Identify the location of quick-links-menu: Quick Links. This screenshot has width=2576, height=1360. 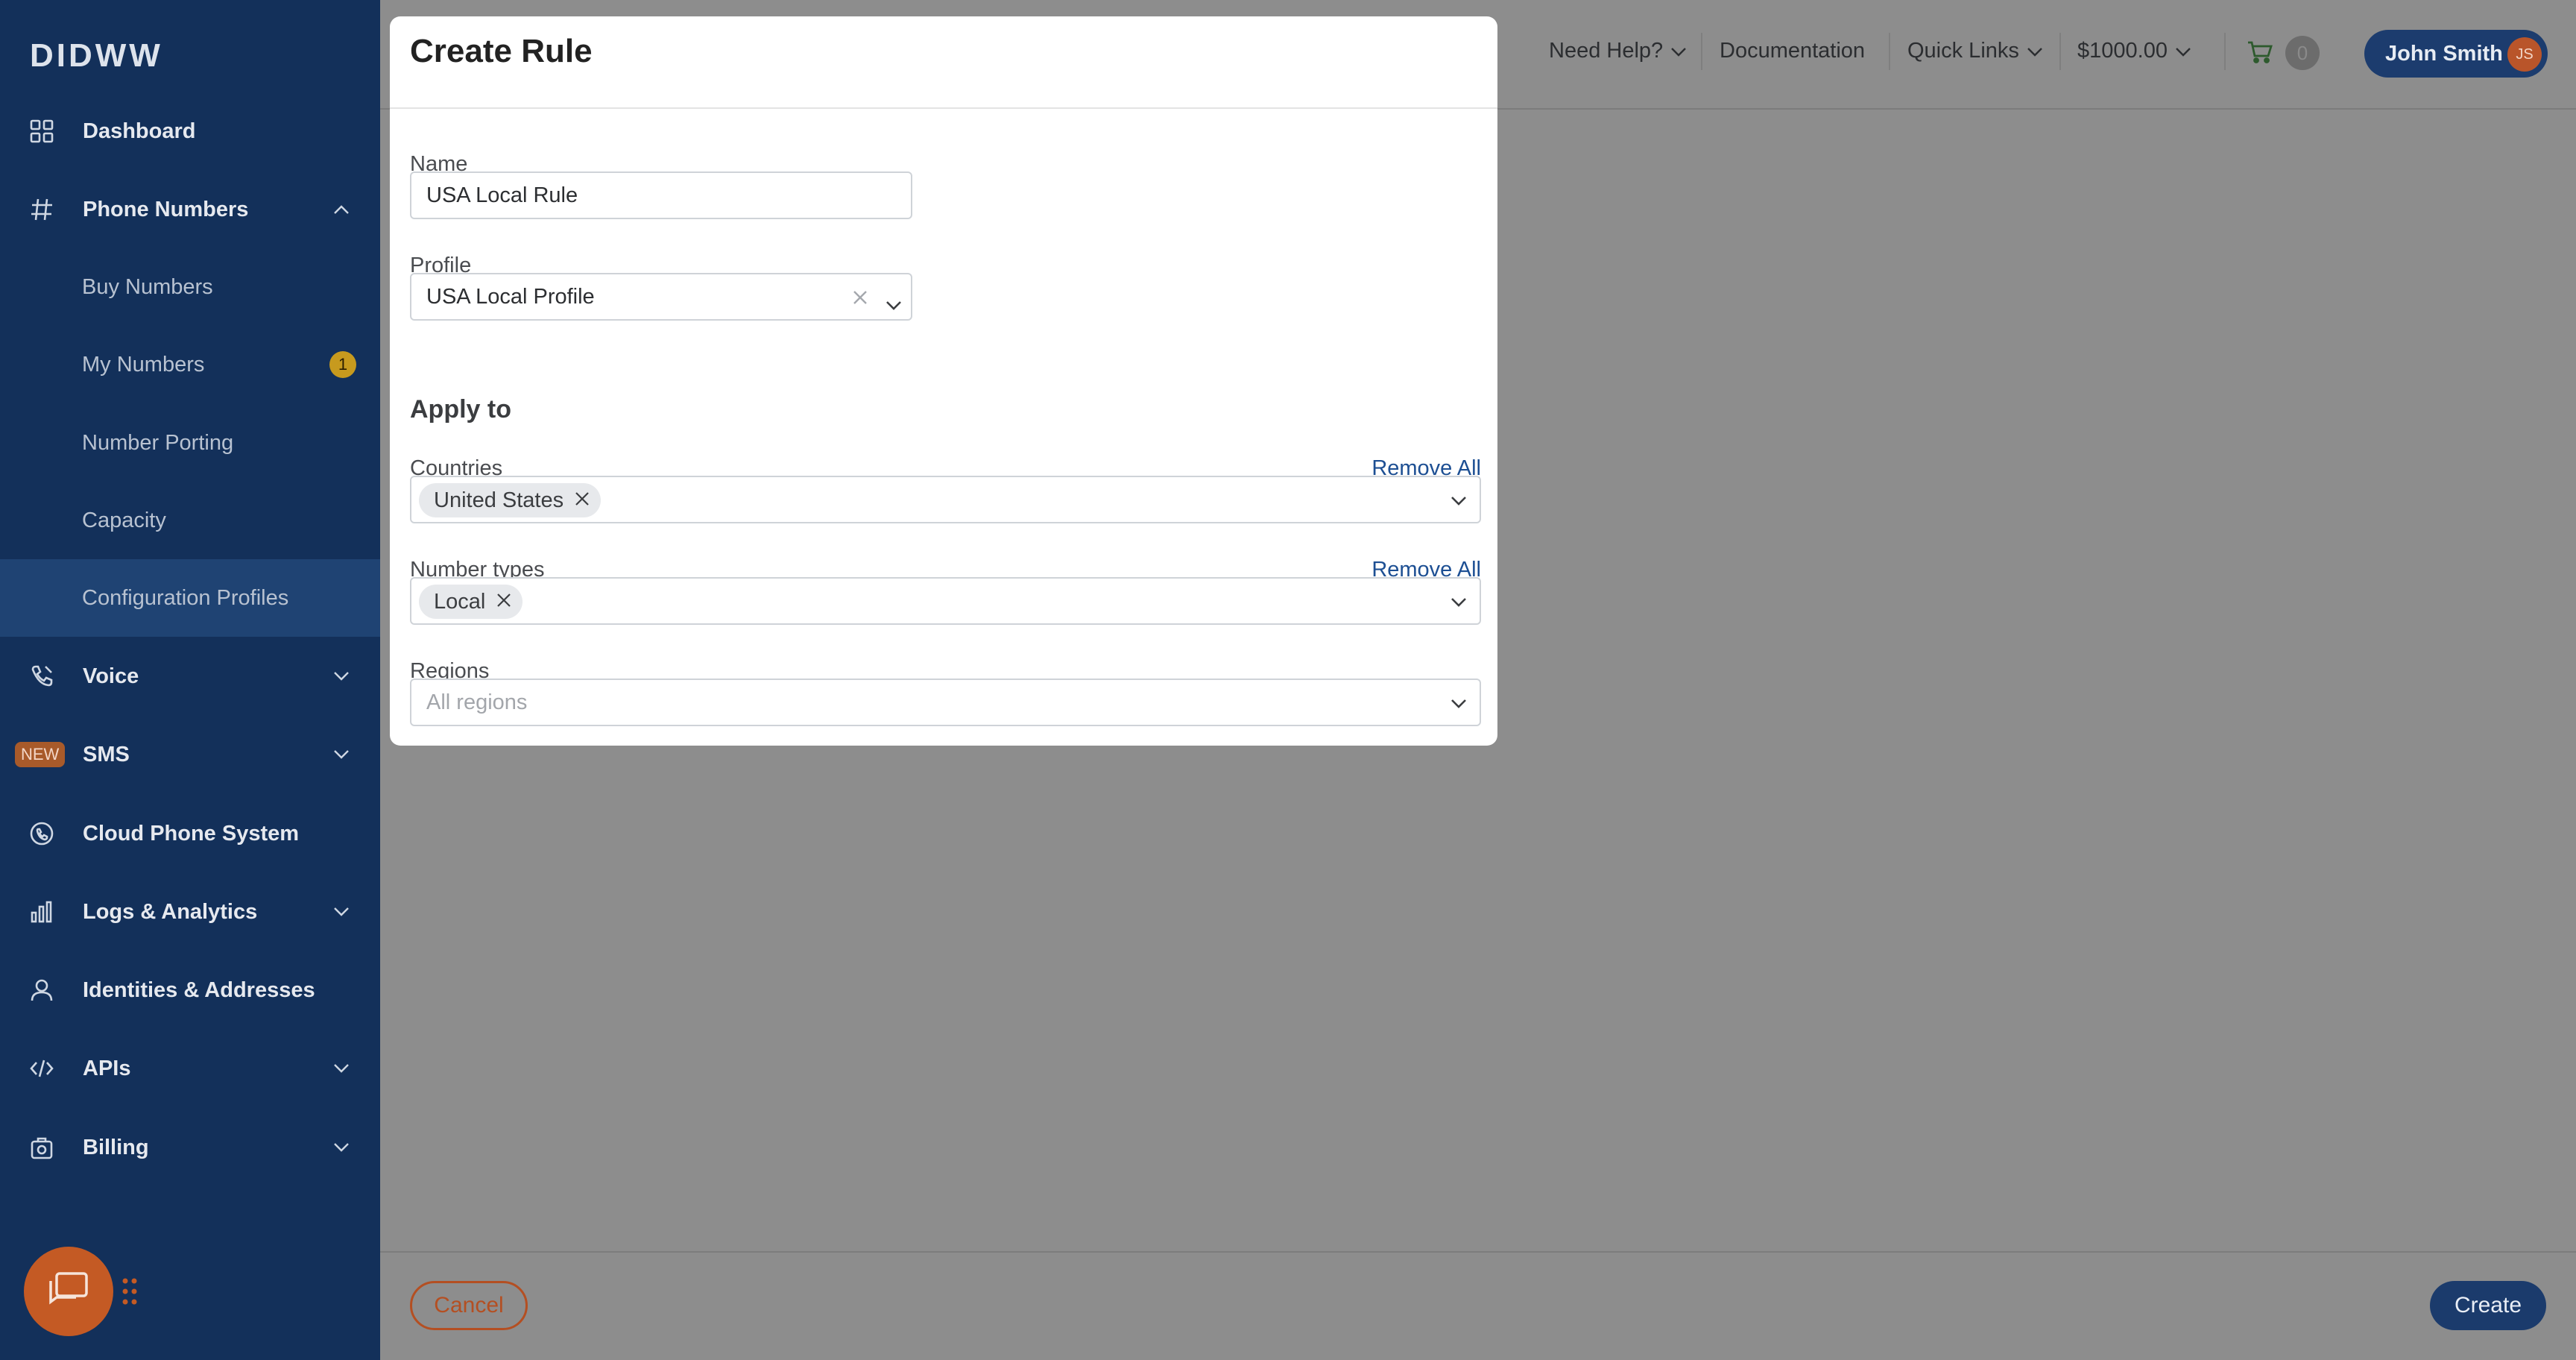
(1975, 51).